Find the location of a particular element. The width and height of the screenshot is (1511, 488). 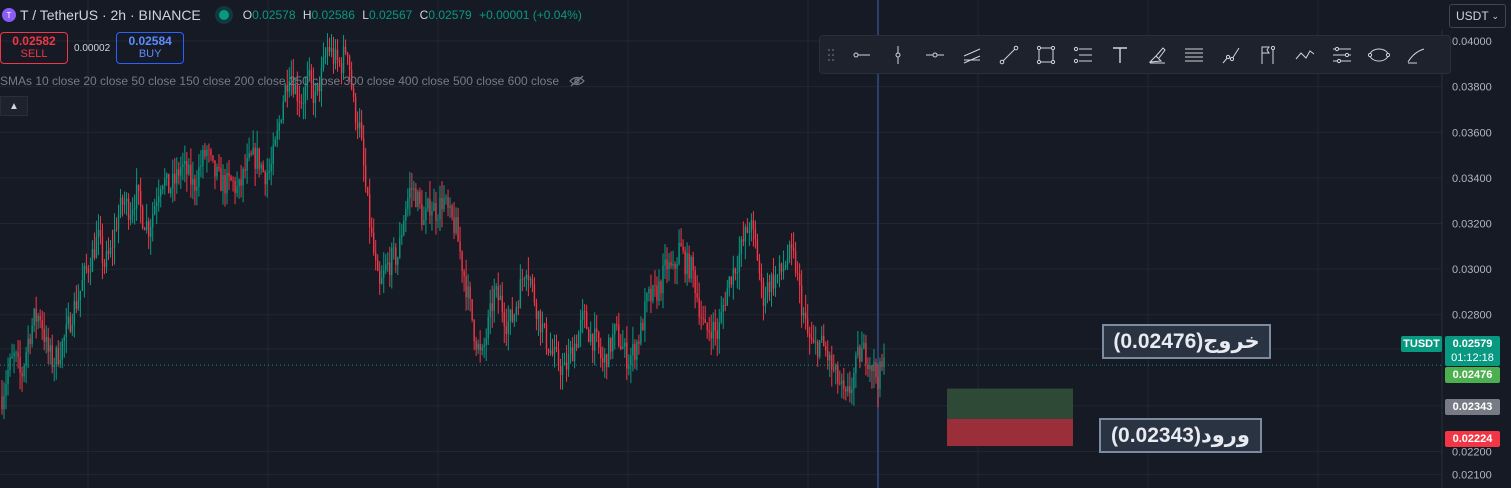

entry-annotation: ورود(0.02343) is located at coordinates (1180, 435).